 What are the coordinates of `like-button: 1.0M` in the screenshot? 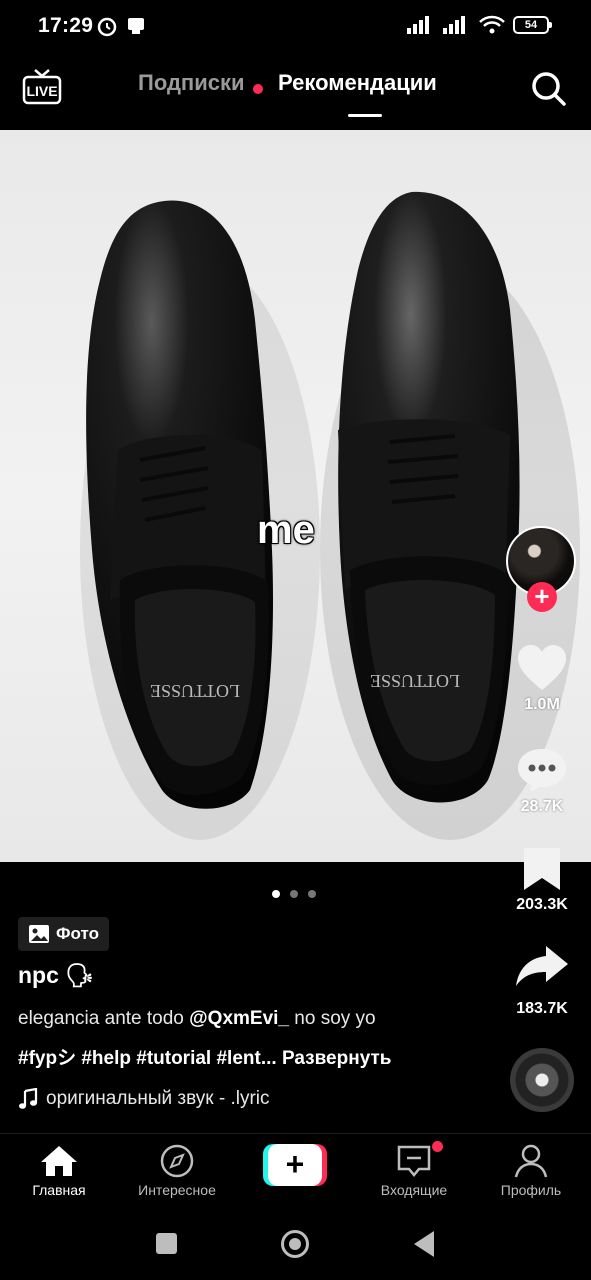 It's located at (542, 679).